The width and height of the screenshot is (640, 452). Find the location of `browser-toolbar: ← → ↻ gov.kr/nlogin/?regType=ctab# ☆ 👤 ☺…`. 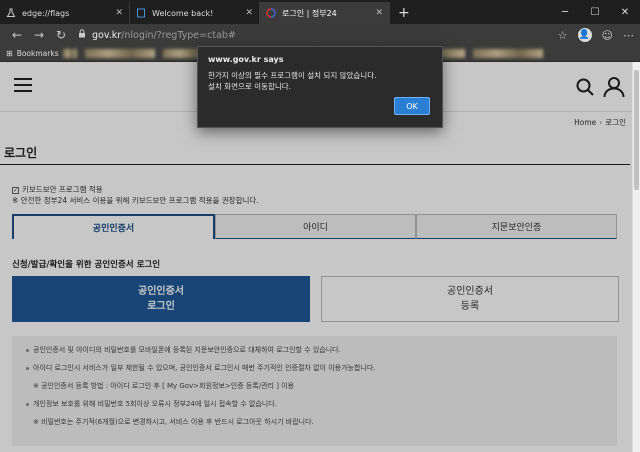

browser-toolbar: ← → ↻ gov.kr/nlogin/?regType=ctab# ☆ 👤 ☺… is located at coordinates (320, 35).